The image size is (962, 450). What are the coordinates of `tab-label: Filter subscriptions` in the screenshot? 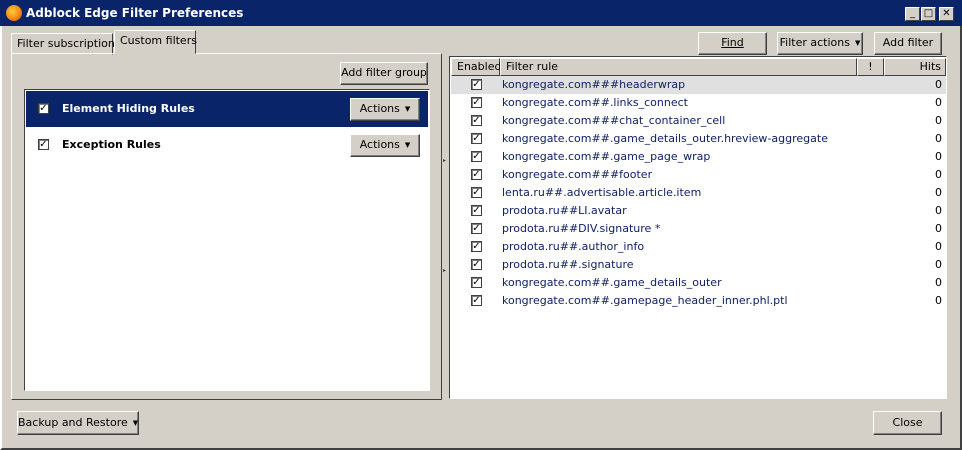 It's located at (69, 43).